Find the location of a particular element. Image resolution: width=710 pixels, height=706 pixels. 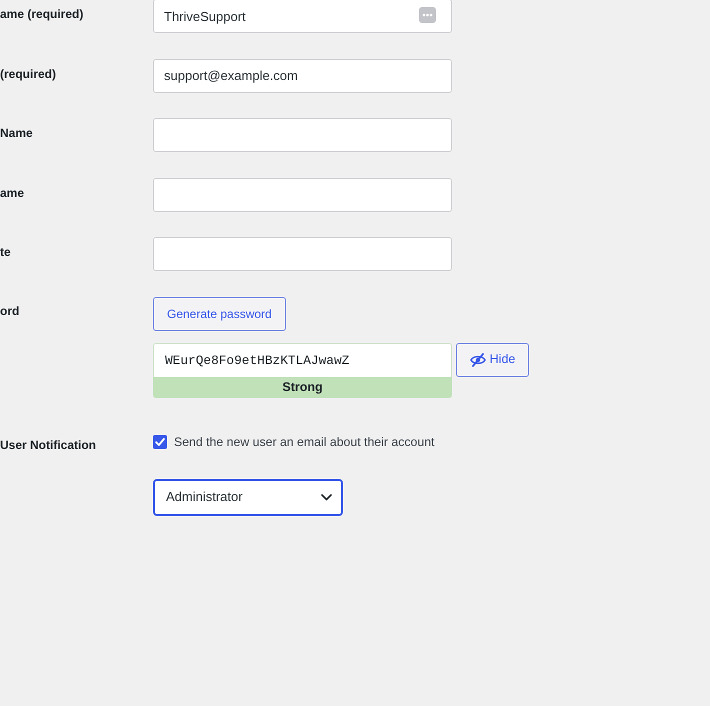

checkbox-label: Send the new user an email about their account is located at coordinates (304, 441).